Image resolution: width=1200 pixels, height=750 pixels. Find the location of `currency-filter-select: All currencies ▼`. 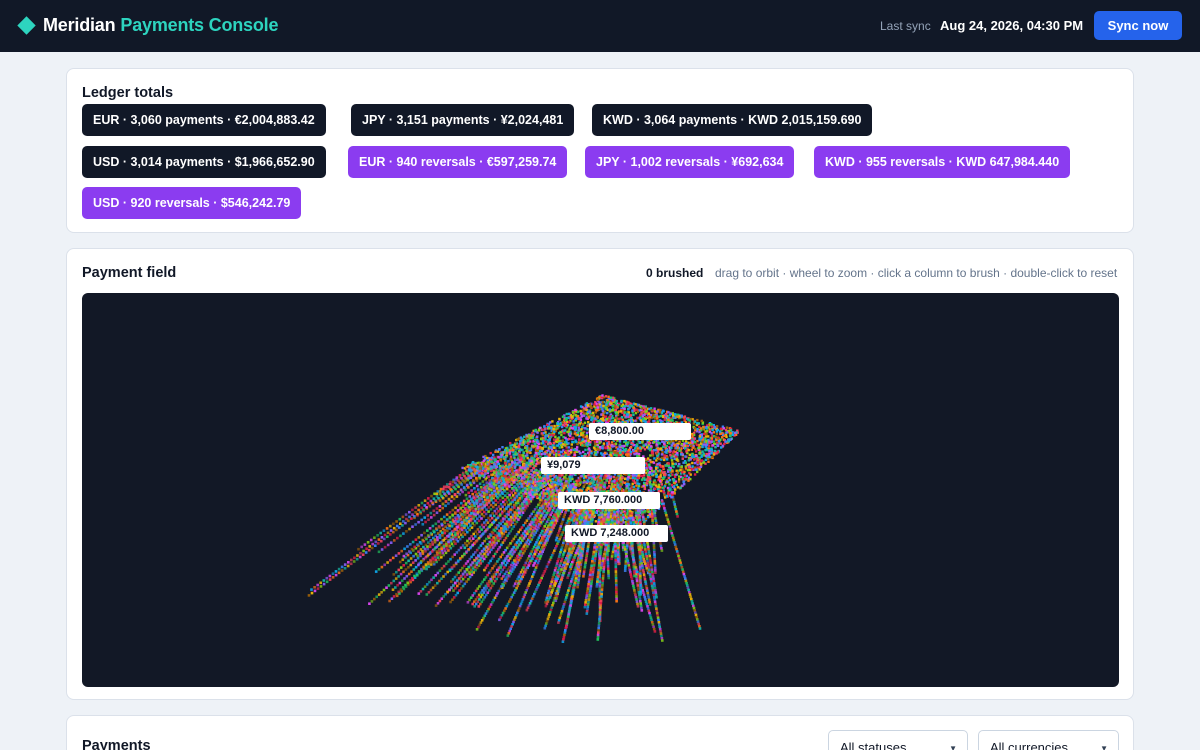

currency-filter-select: All currencies ▼ is located at coordinates (1048, 740).